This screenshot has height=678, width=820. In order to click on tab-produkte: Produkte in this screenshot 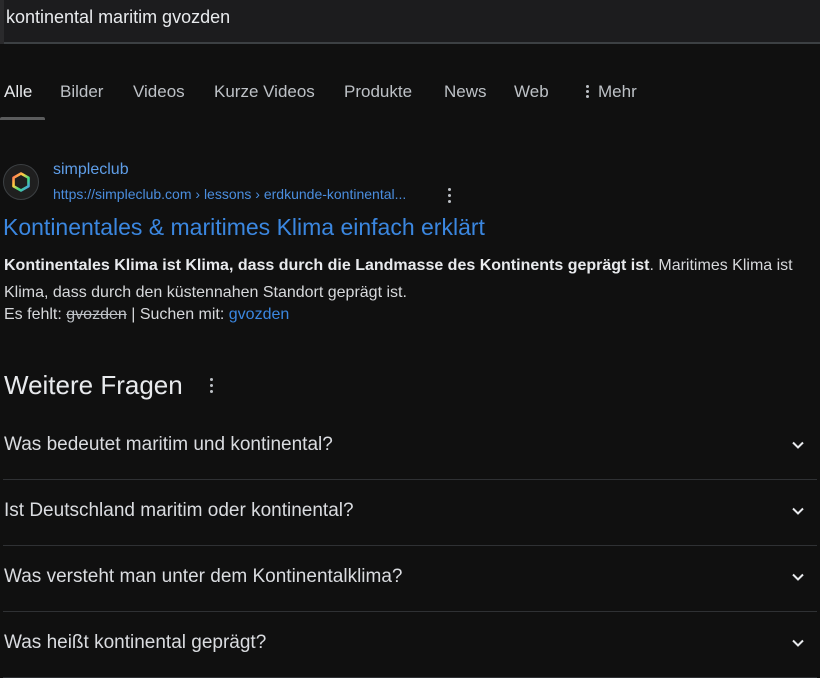, I will do `click(378, 92)`.